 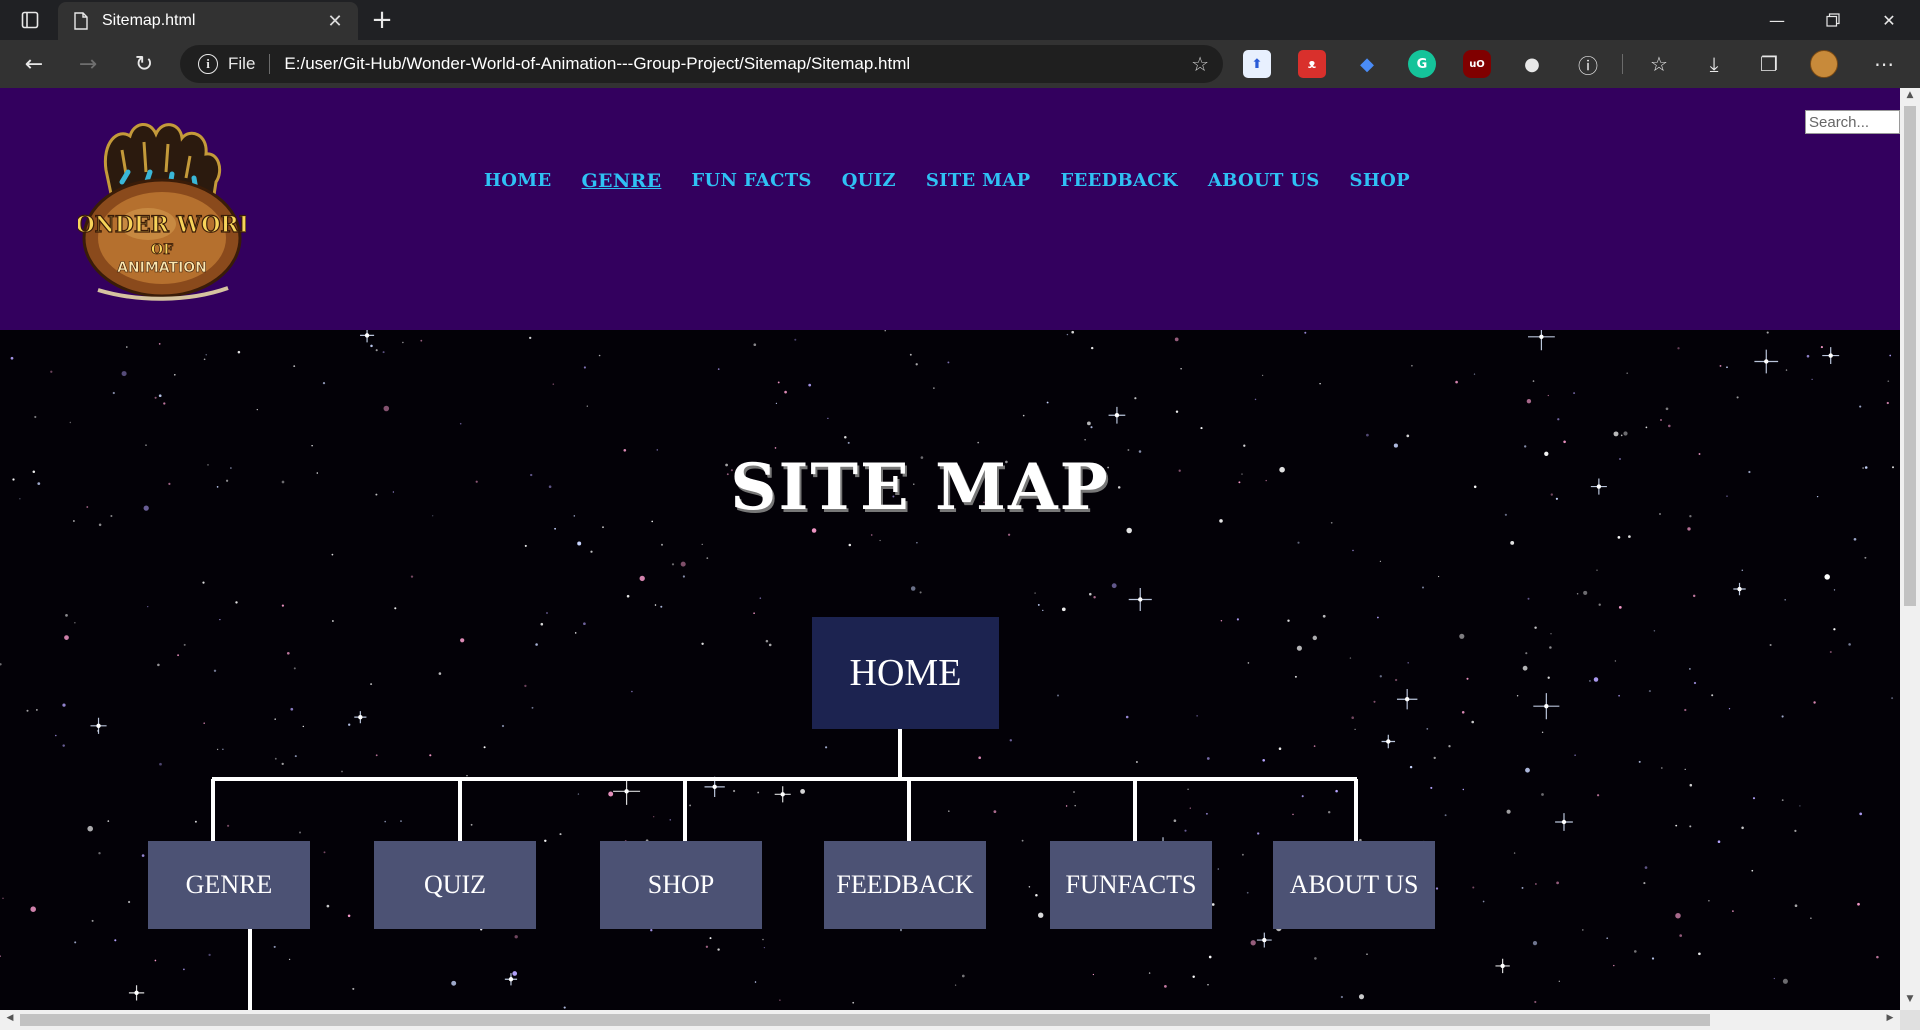 What do you see at coordinates (751, 181) in the screenshot?
I see `nav-fun-facts-link: FUN FACTS` at bounding box center [751, 181].